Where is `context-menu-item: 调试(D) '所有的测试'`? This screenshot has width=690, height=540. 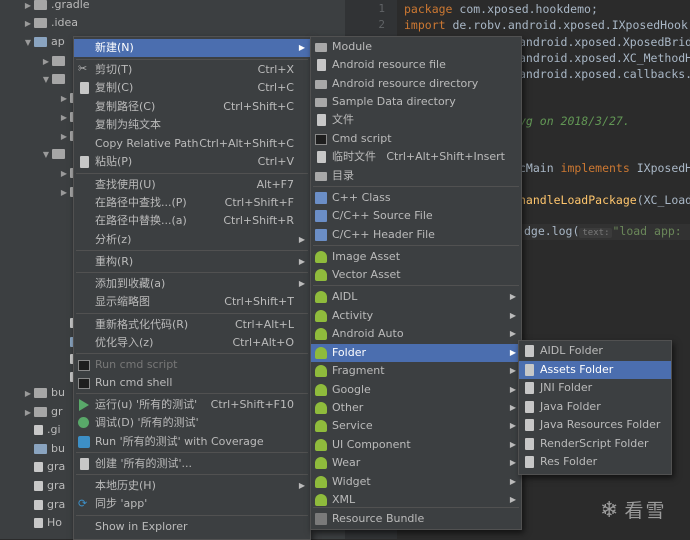
context-menu-item: 调试(D) '所有的测试' is located at coordinates (192, 423).